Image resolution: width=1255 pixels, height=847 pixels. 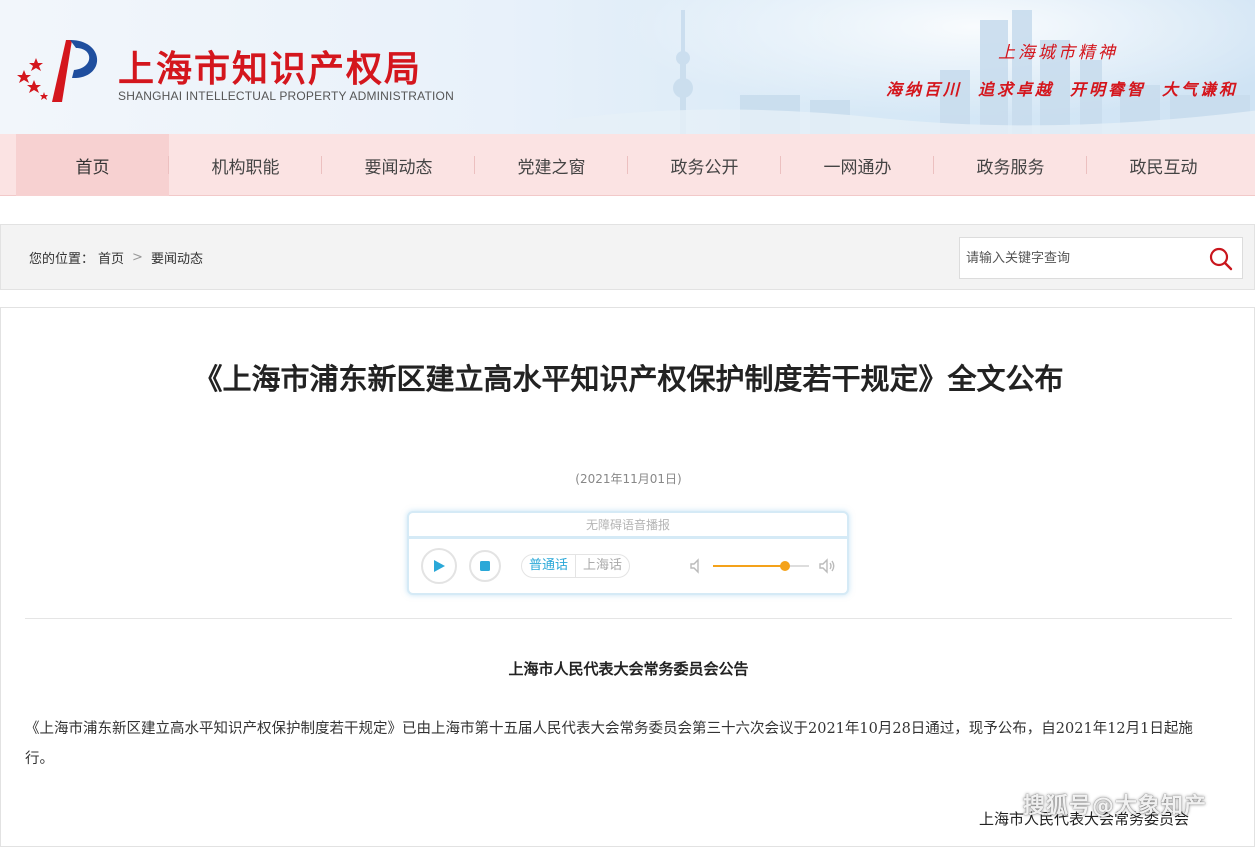 What do you see at coordinates (551, 167) in the screenshot?
I see `nav-item-label: 党建之窗` at bounding box center [551, 167].